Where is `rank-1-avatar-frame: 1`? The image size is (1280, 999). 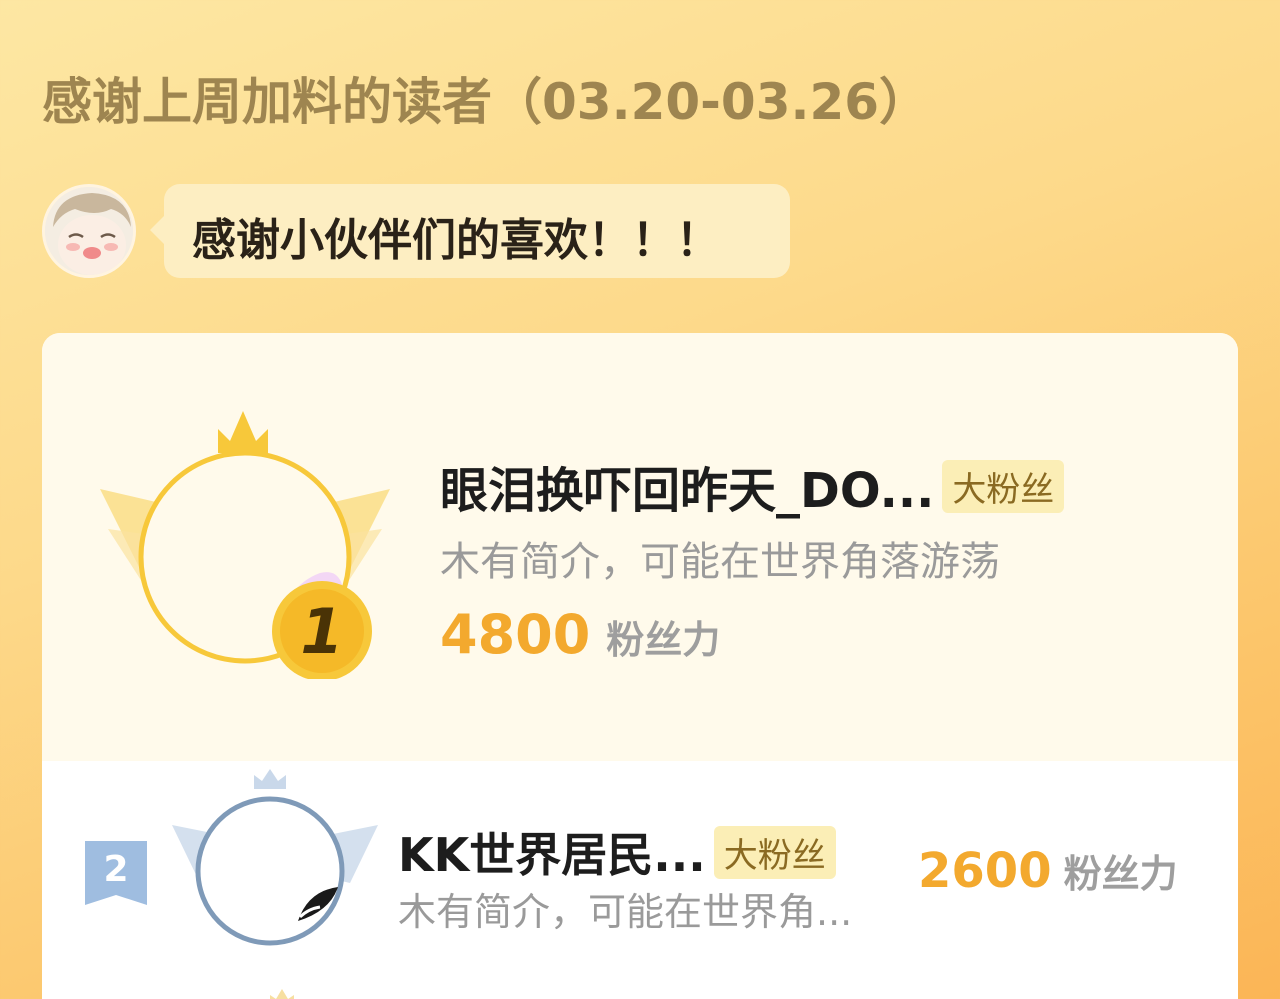
rank-1-avatar-frame: 1 is located at coordinates (245, 545).